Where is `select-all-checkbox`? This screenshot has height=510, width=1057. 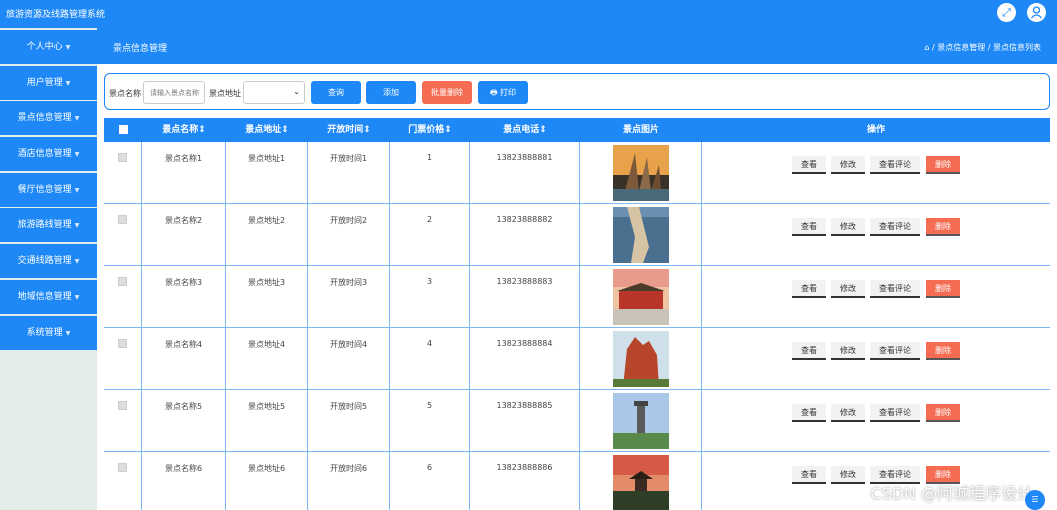 select-all-checkbox is located at coordinates (123, 129).